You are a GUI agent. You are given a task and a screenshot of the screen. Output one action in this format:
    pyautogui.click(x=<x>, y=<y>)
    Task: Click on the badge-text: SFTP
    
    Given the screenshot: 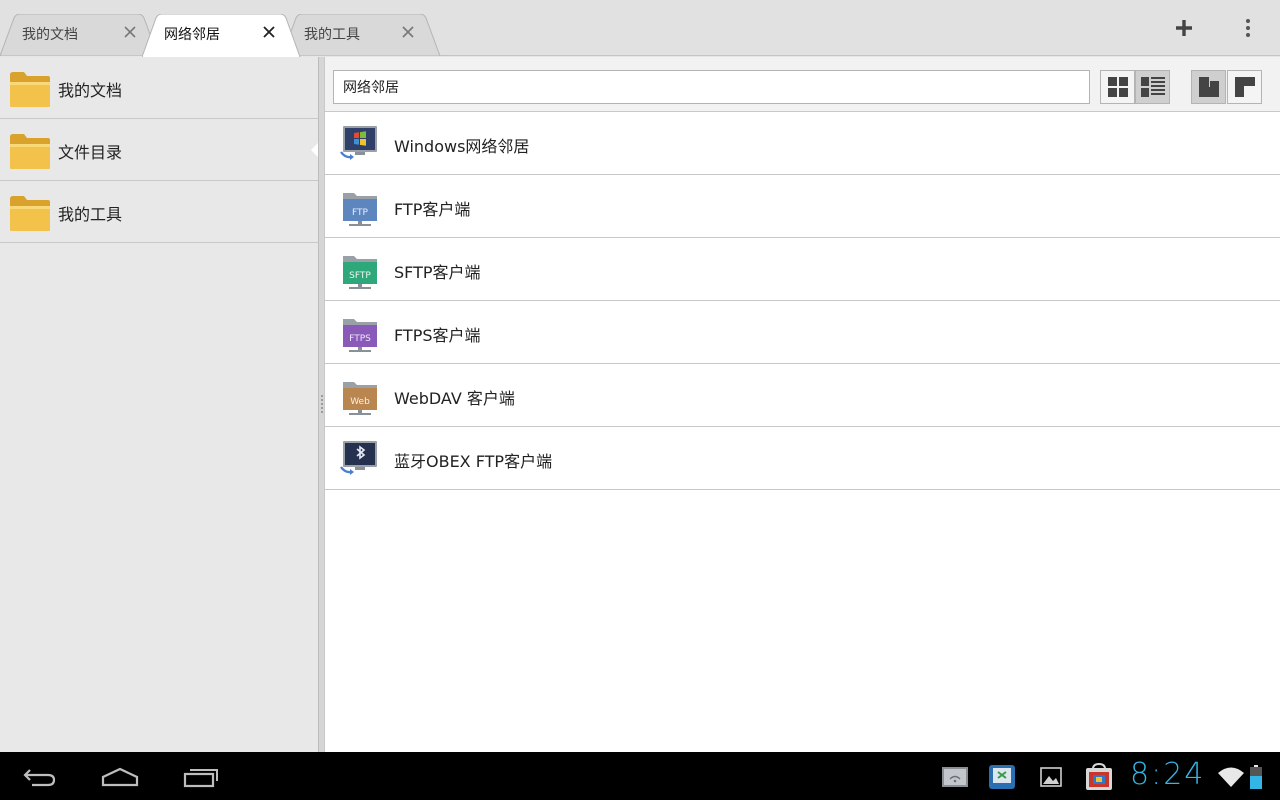 What is the action you would take?
    pyautogui.click(x=360, y=276)
    